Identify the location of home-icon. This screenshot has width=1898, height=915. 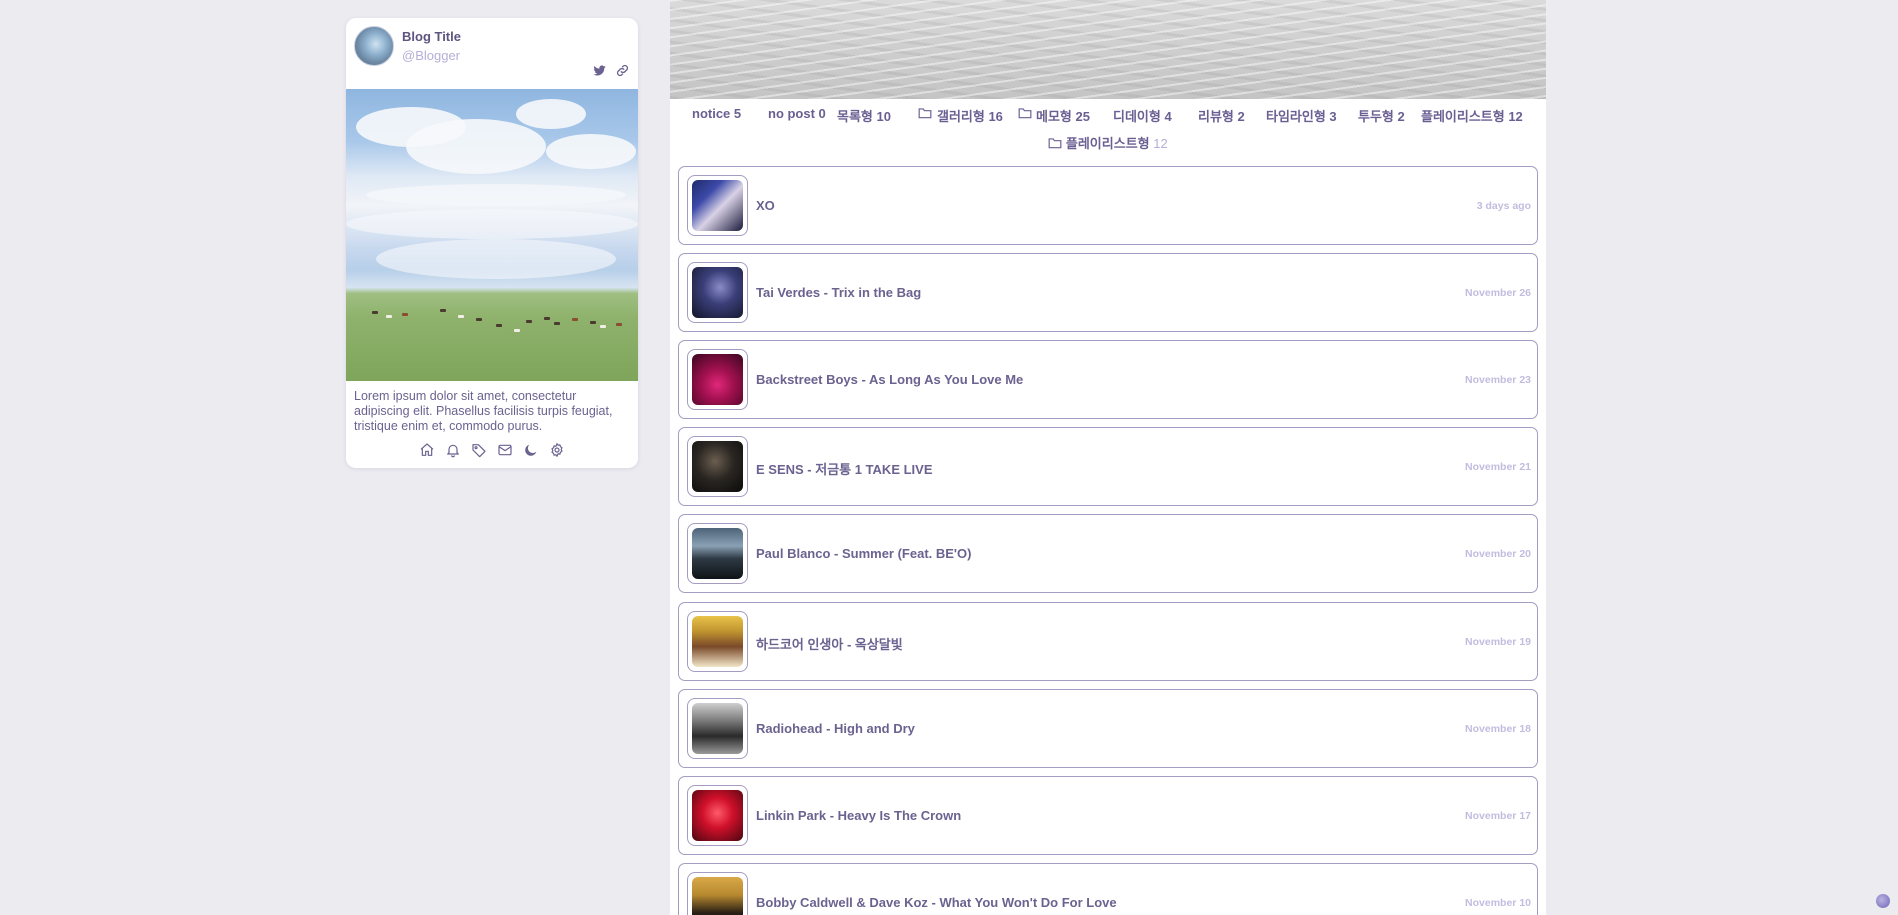
(427, 450).